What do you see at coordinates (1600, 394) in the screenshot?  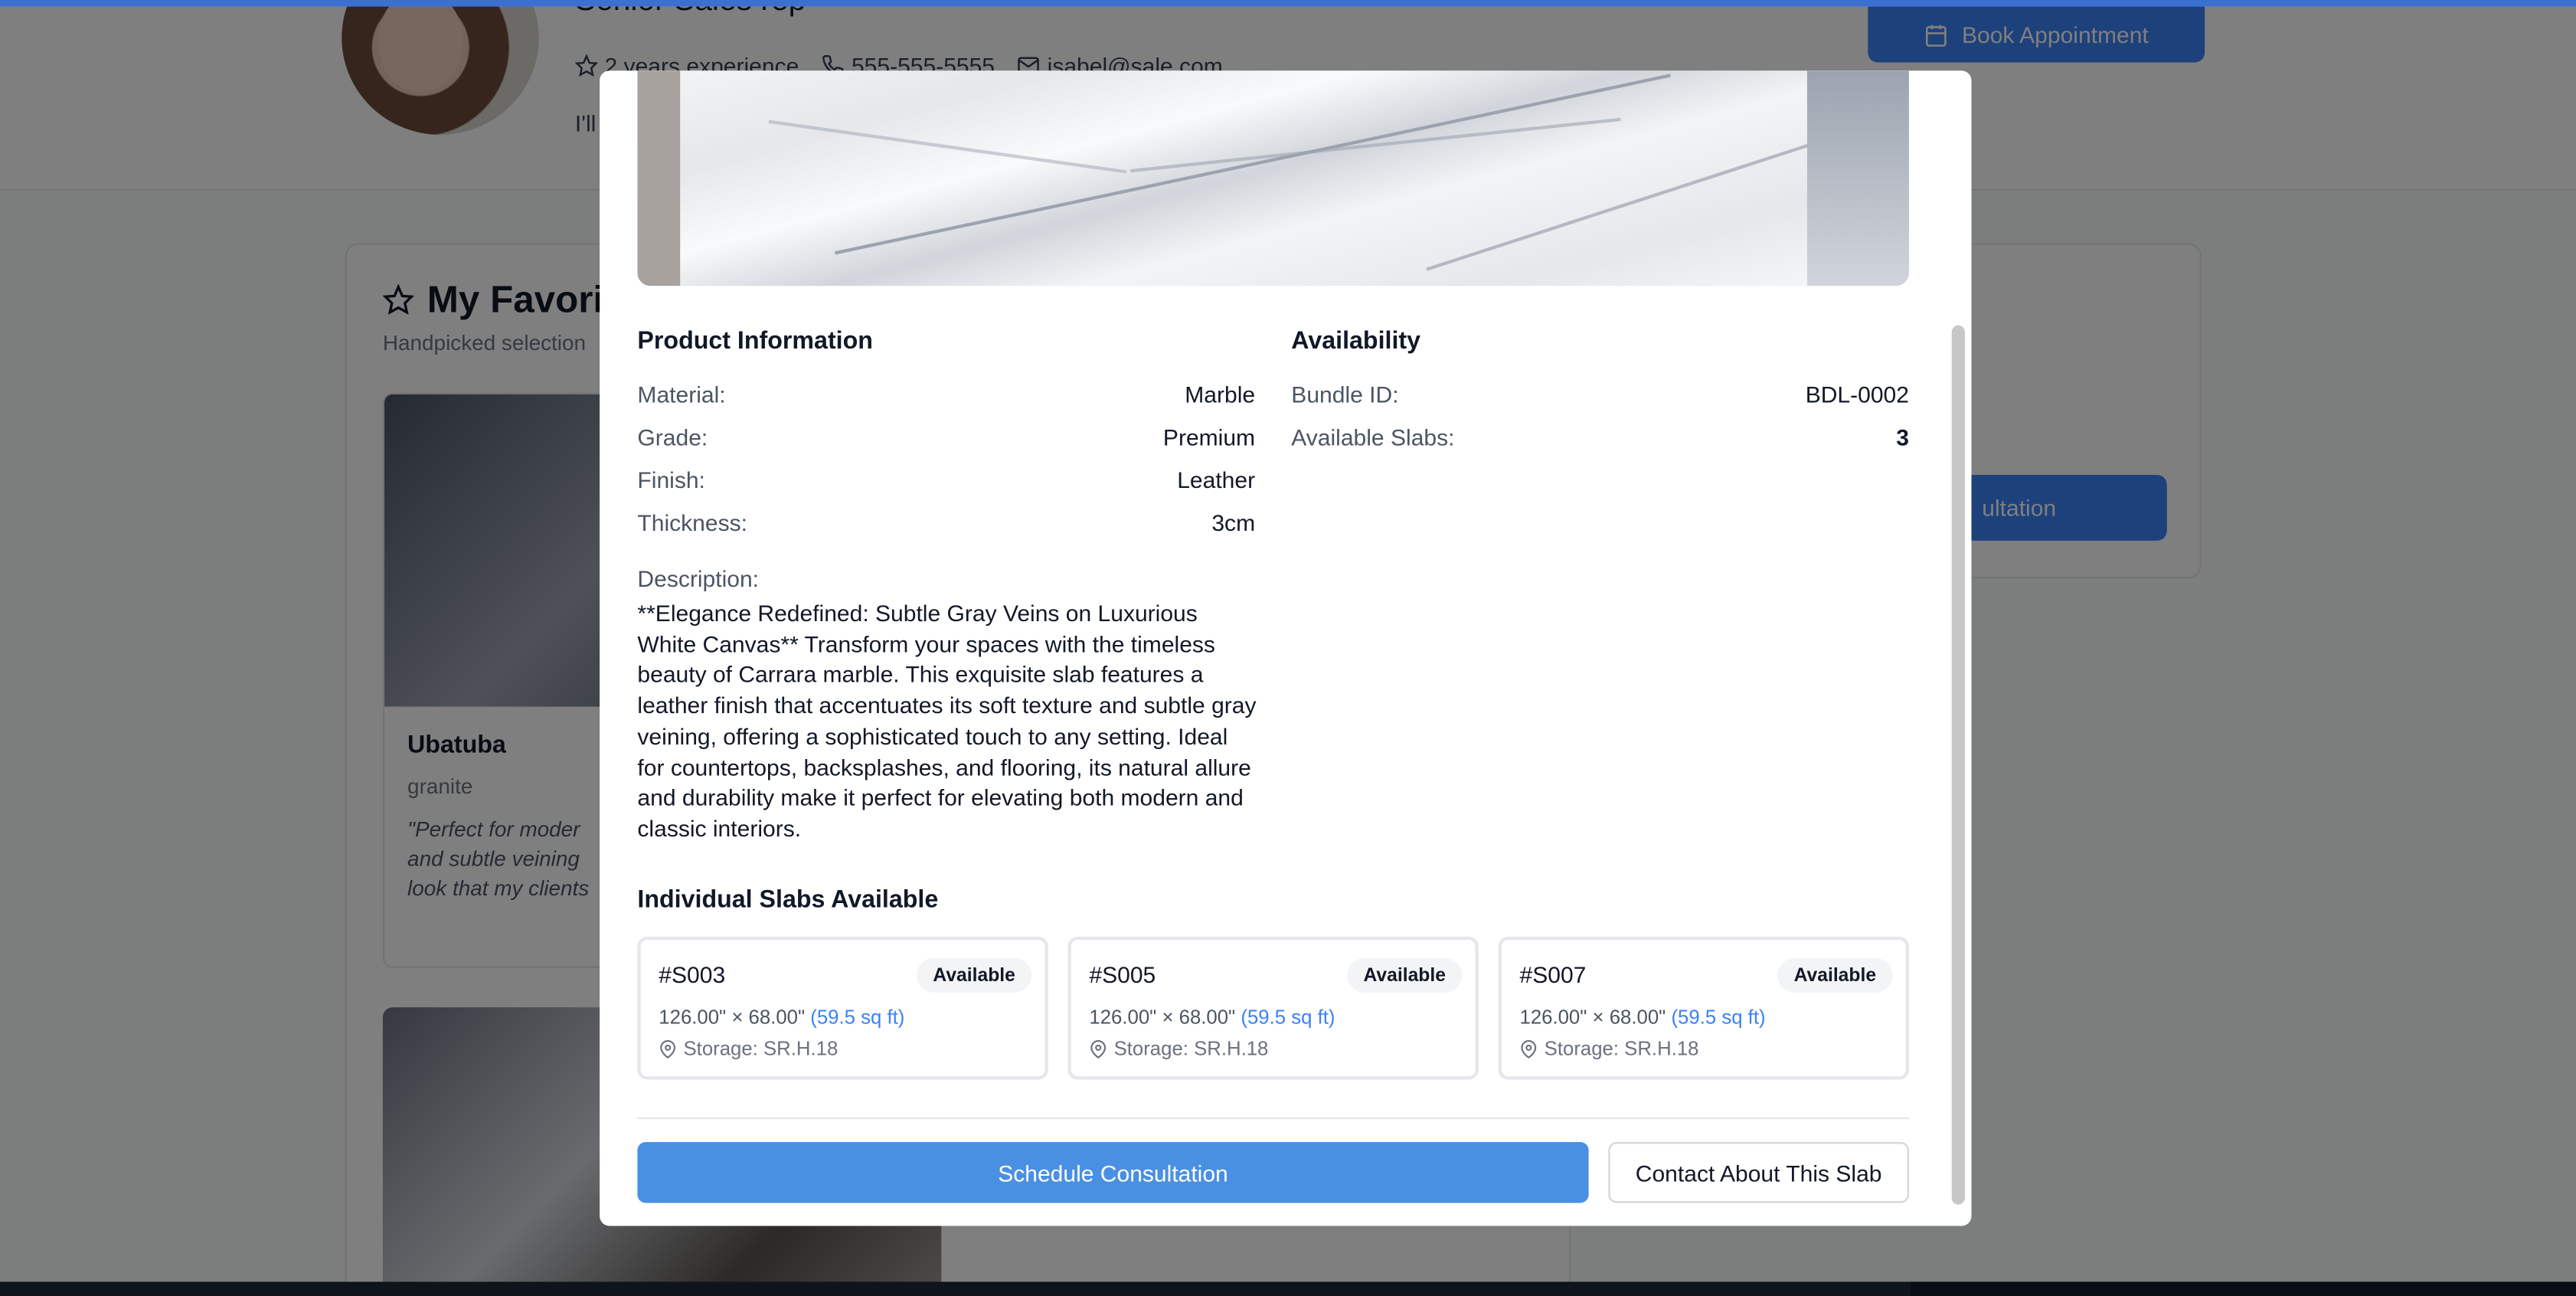 I see `availability-row: Bundle ID: BDL-0002` at bounding box center [1600, 394].